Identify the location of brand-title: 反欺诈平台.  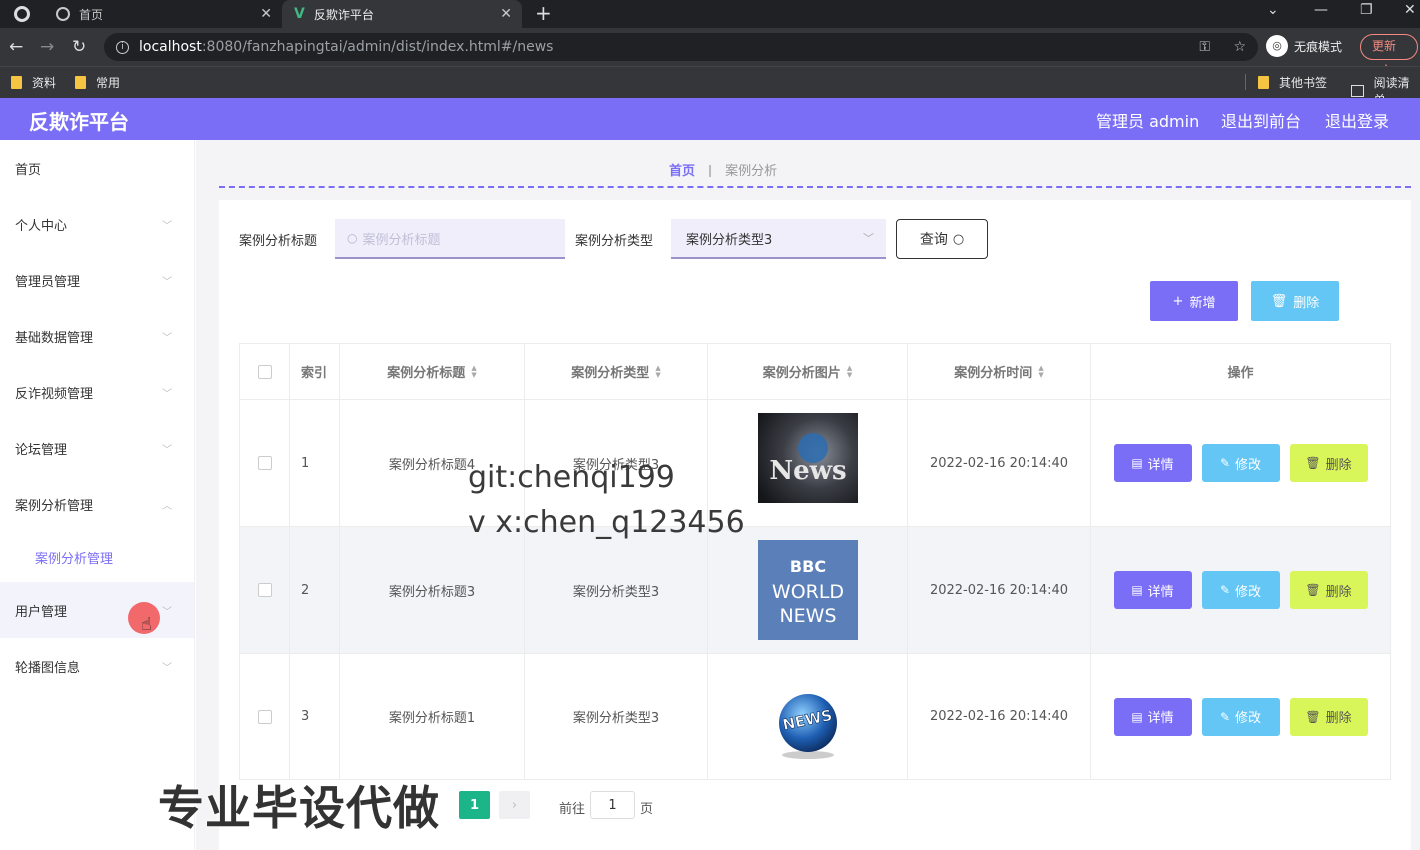
(79, 122).